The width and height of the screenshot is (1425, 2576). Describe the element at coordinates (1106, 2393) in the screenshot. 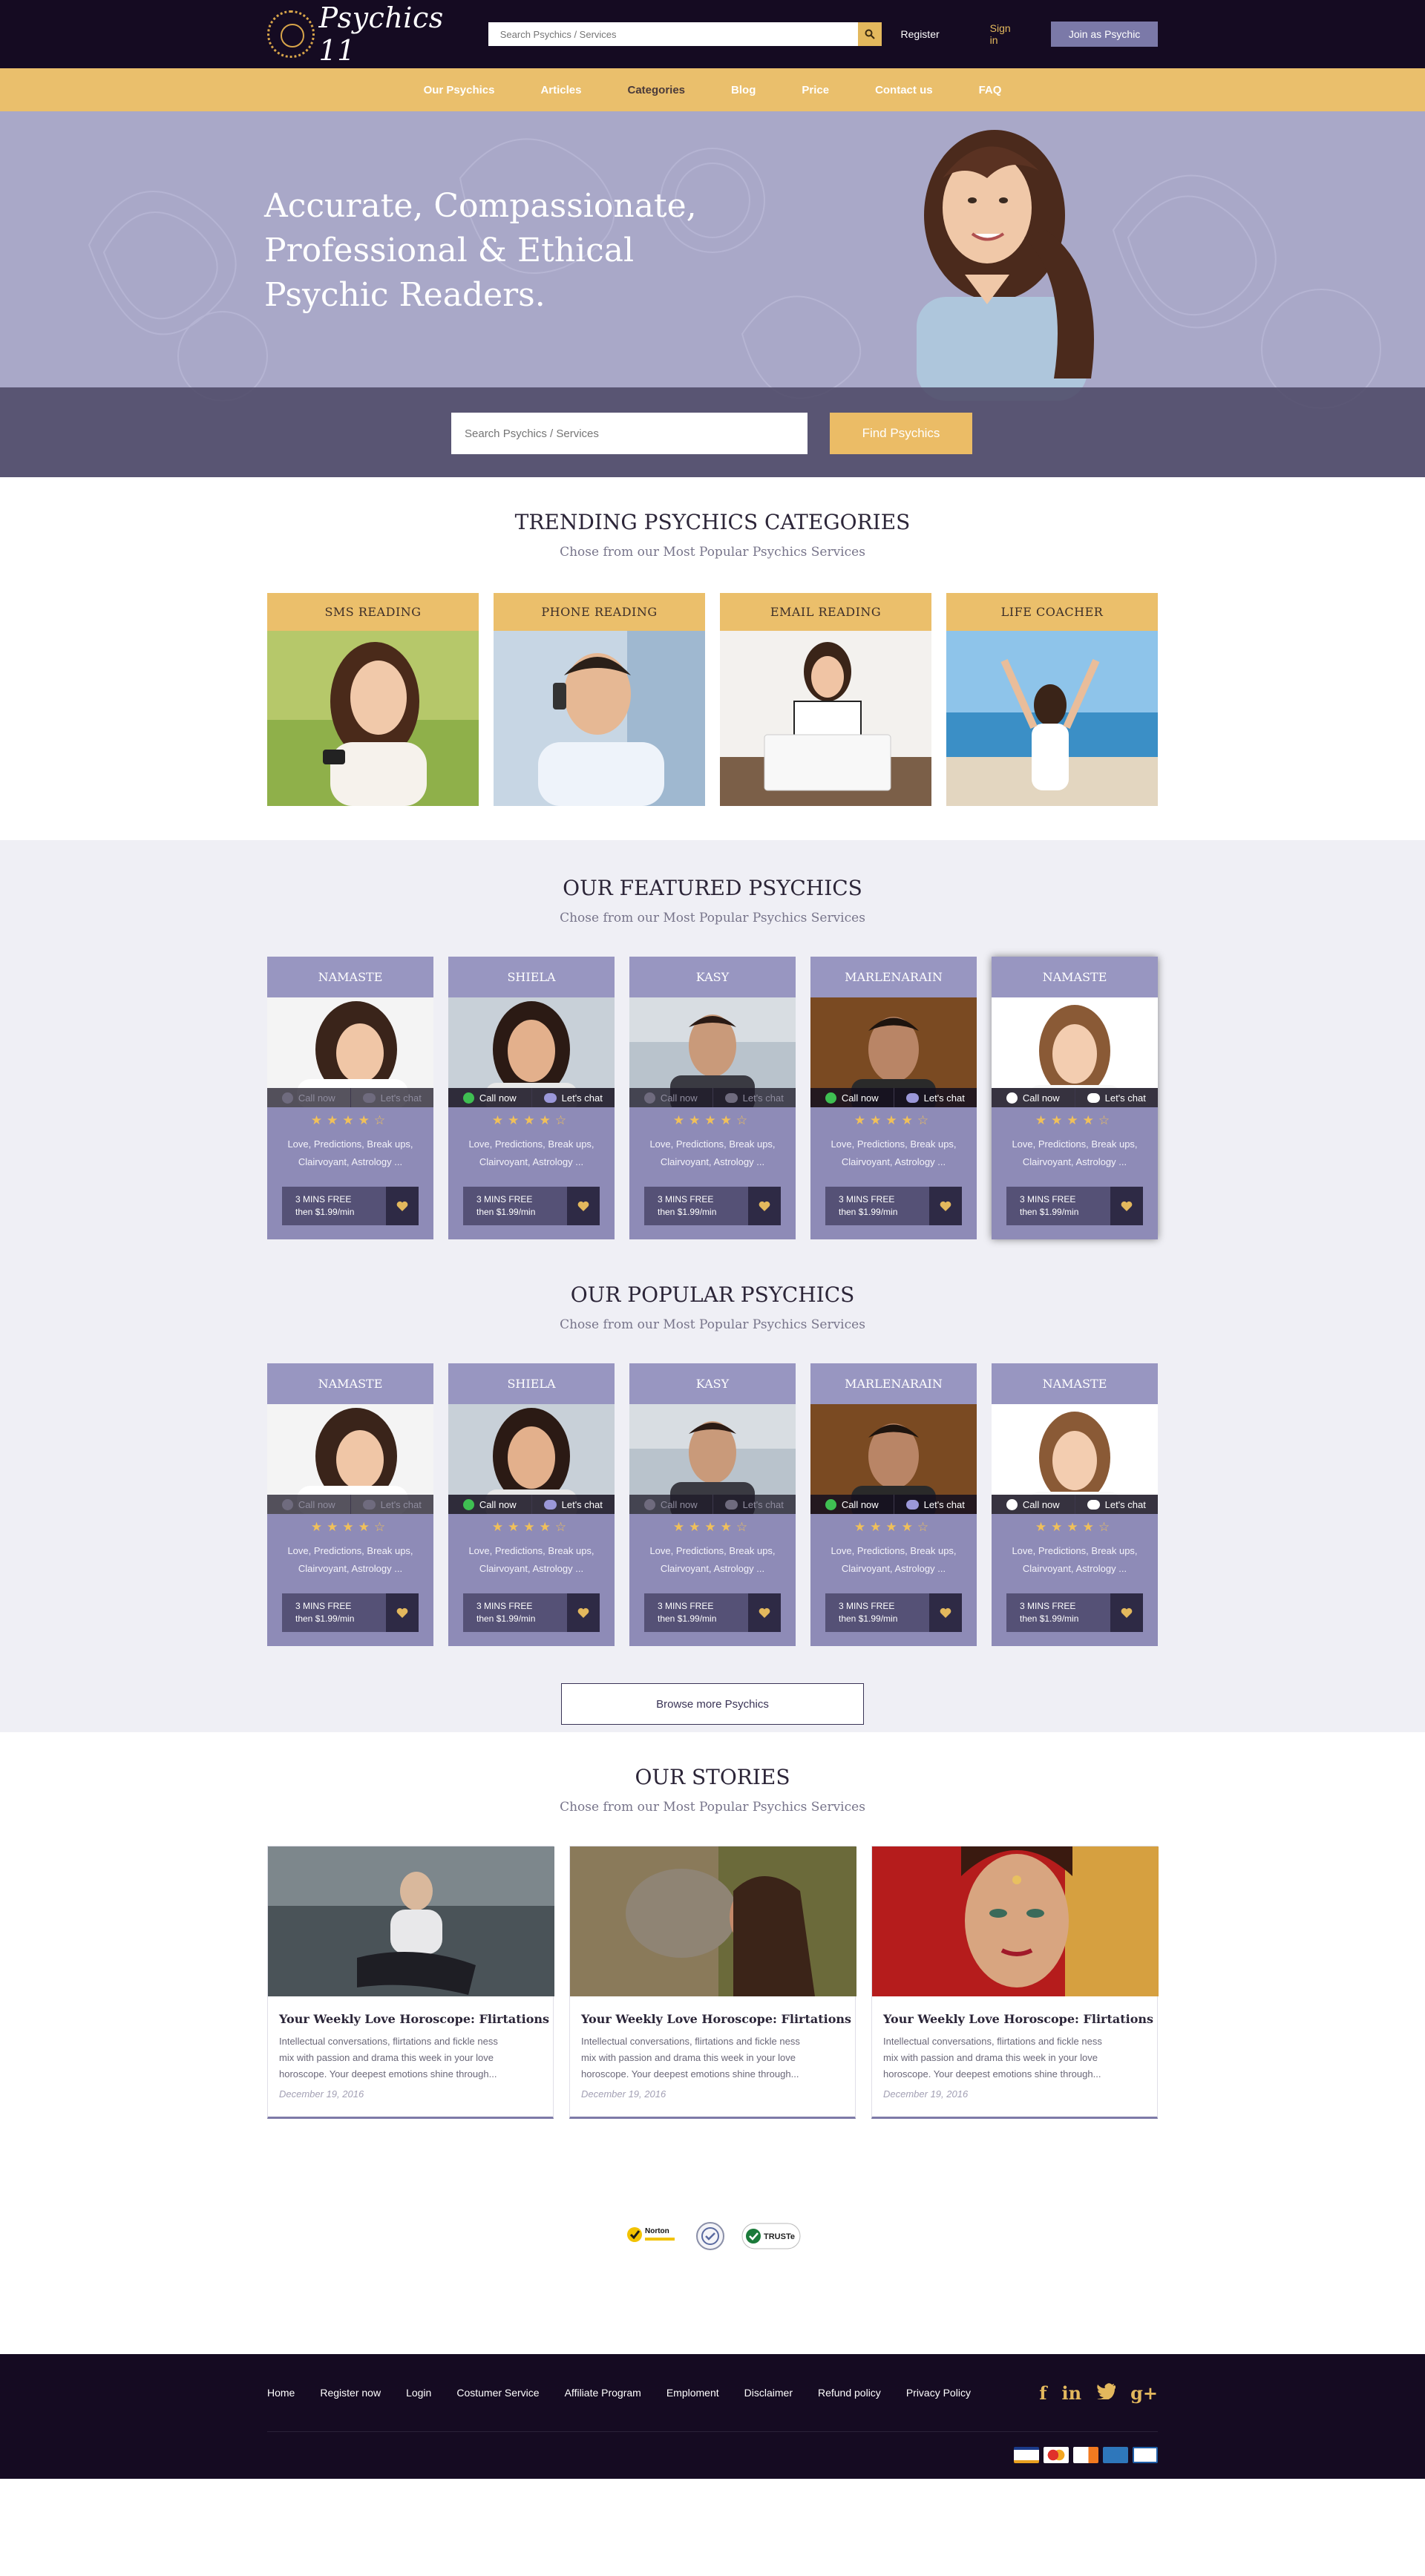

I see `twitter-icon` at that location.